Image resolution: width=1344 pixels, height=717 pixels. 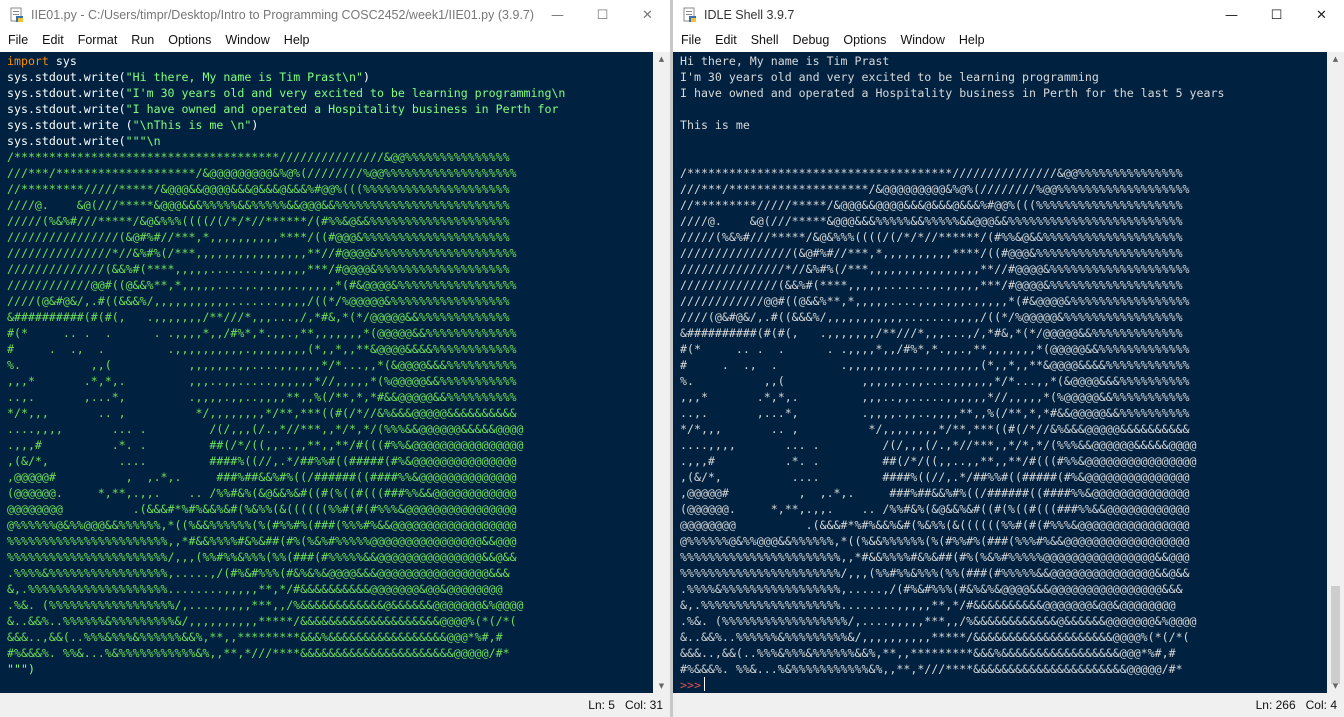 What do you see at coordinates (84, 141) in the screenshot?
I see `code-line: sys.stdout.write("""\n` at bounding box center [84, 141].